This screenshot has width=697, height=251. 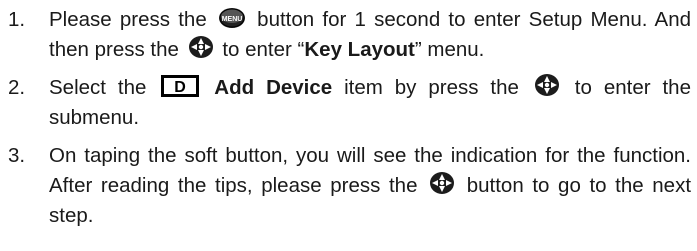 I want to click on step-number: 2., so click(x=17, y=87).